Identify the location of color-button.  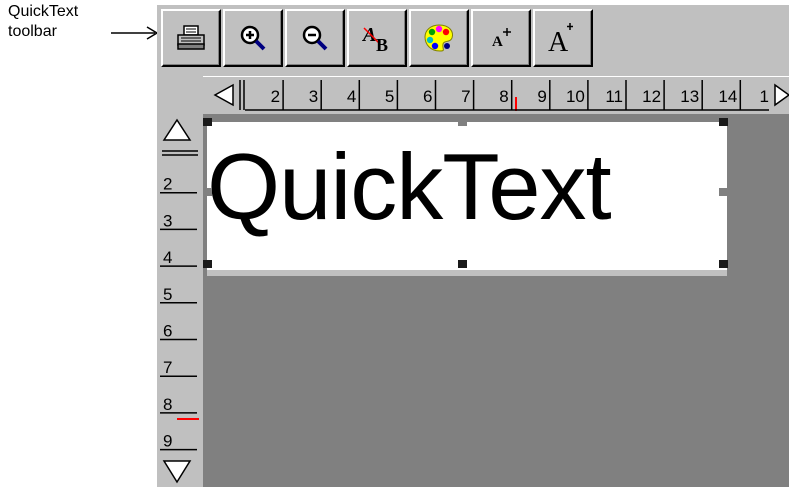
(439, 38).